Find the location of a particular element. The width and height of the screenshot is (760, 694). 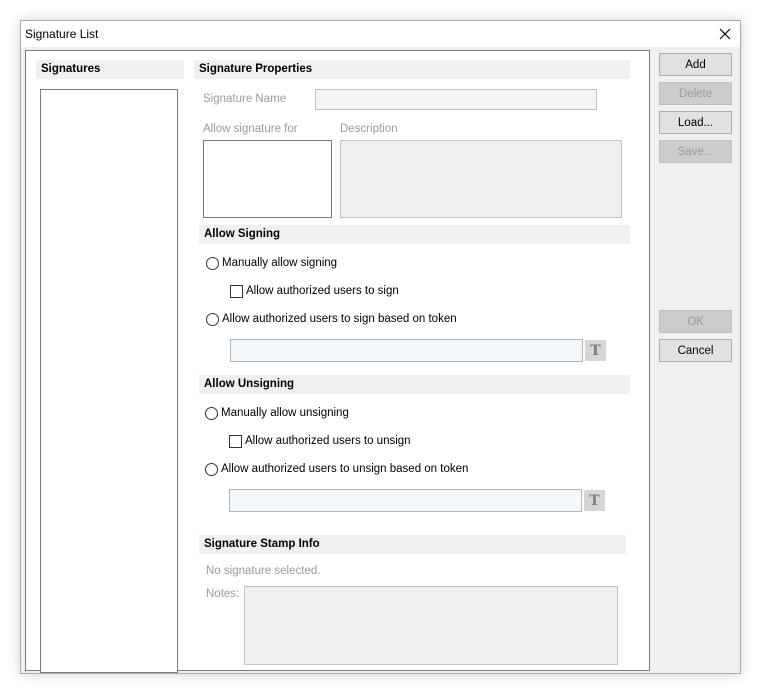

manually-allow-unsigning-label: Manually allow unsigning is located at coordinates (285, 413).